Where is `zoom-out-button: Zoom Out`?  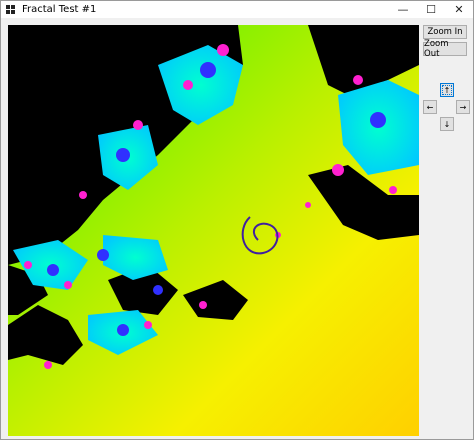 zoom-out-button: Zoom Out is located at coordinates (445, 49).